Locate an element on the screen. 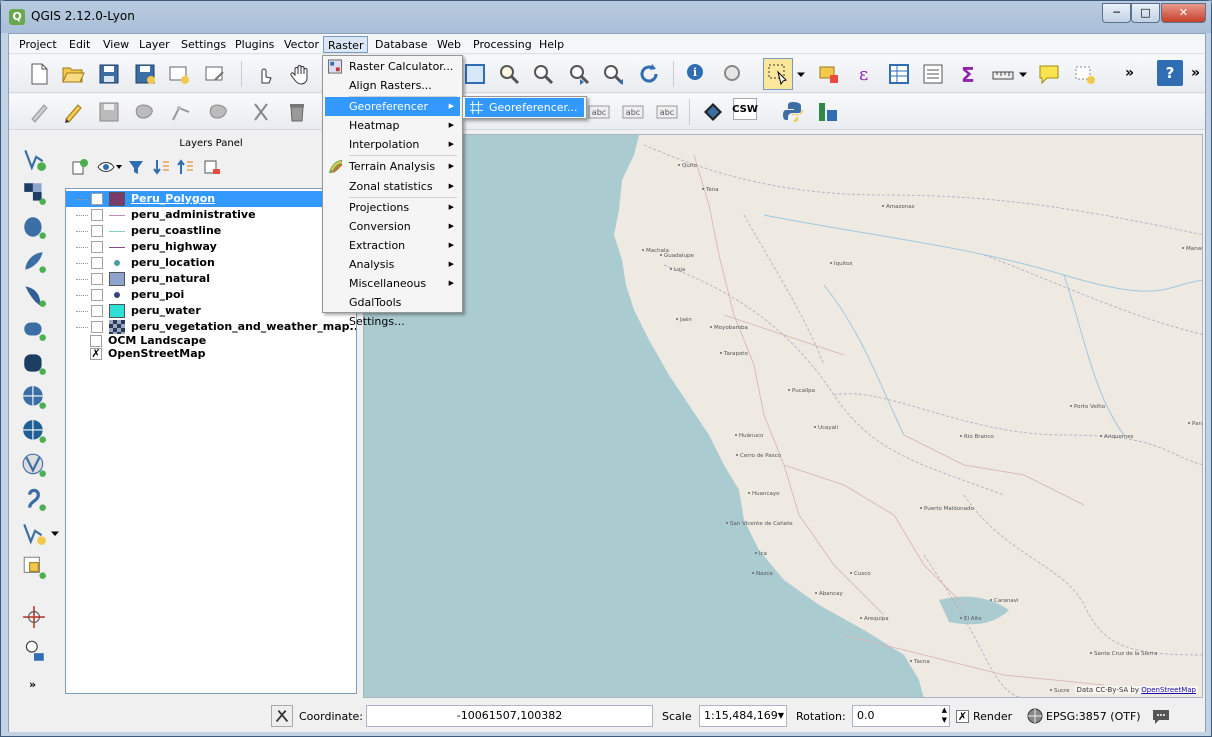 This screenshot has height=737, width=1212. manage-visibility-eye-icon is located at coordinates (110, 167).